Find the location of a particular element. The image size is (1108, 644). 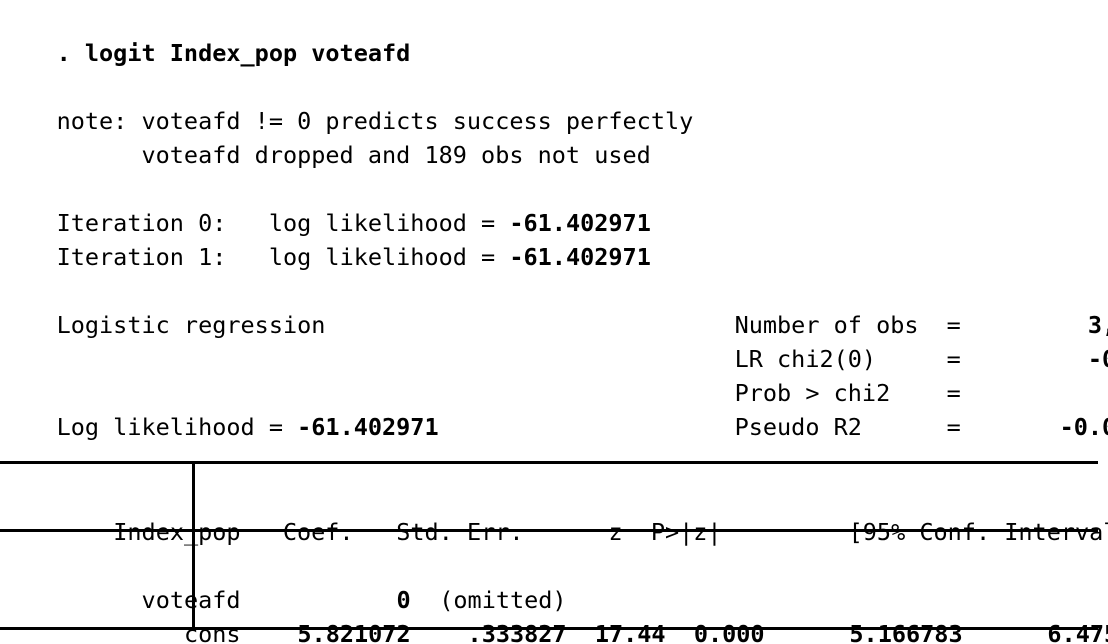

note-text: voteafd dropped and 189 obs not used is located at coordinates (353, 155).